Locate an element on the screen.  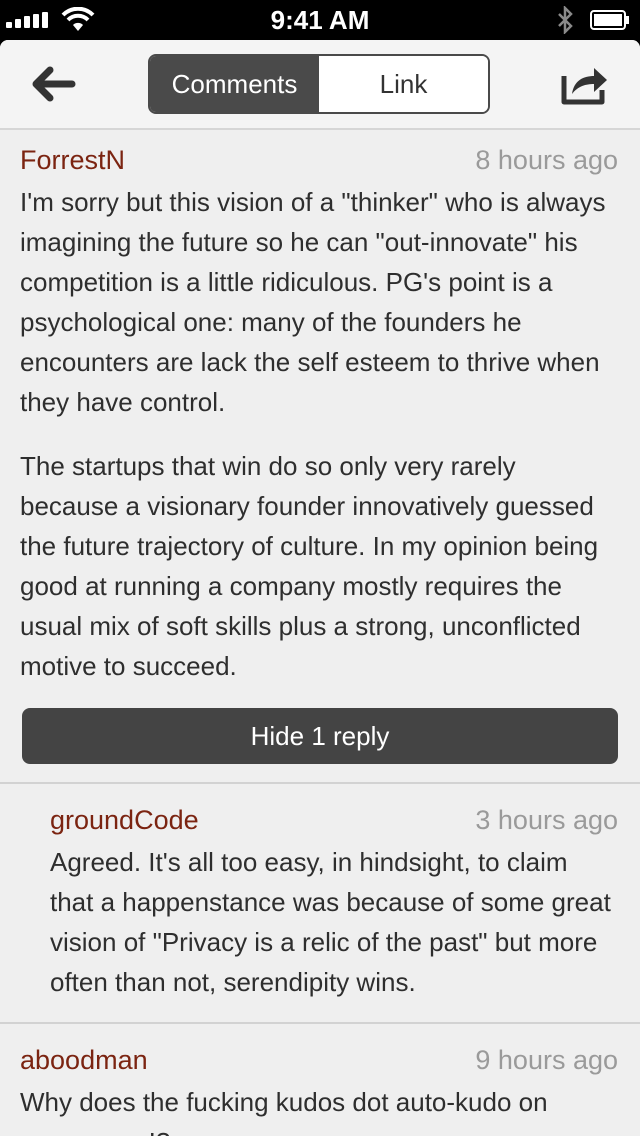
comment-author: groundCode is located at coordinates (124, 820).